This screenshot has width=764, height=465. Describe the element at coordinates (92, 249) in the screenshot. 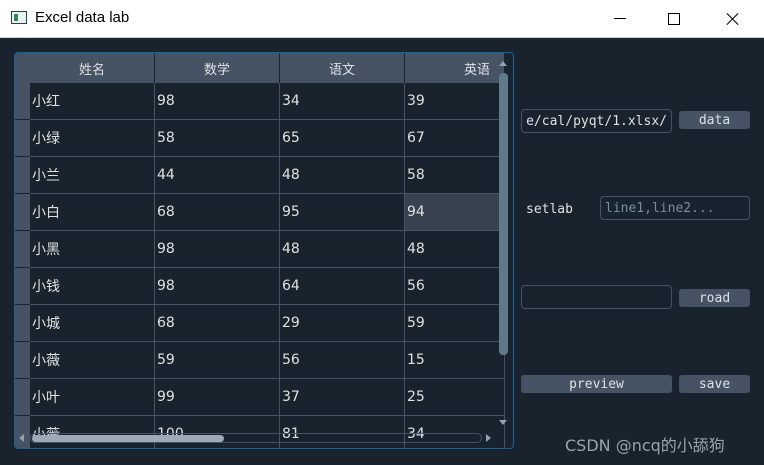

I see `table-cell: 小黑` at that location.